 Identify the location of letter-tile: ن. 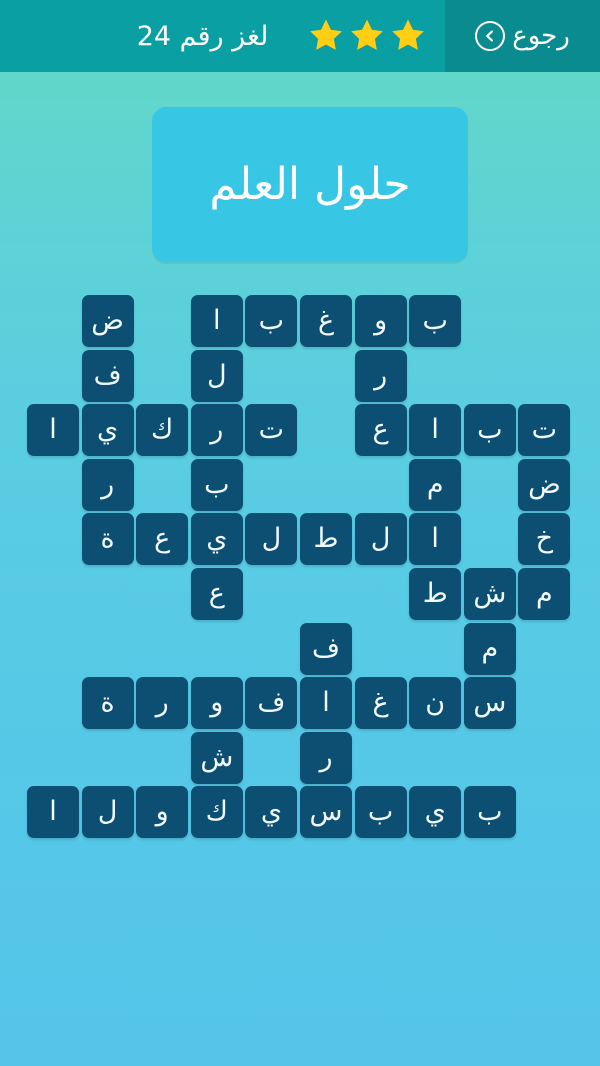
(435, 703).